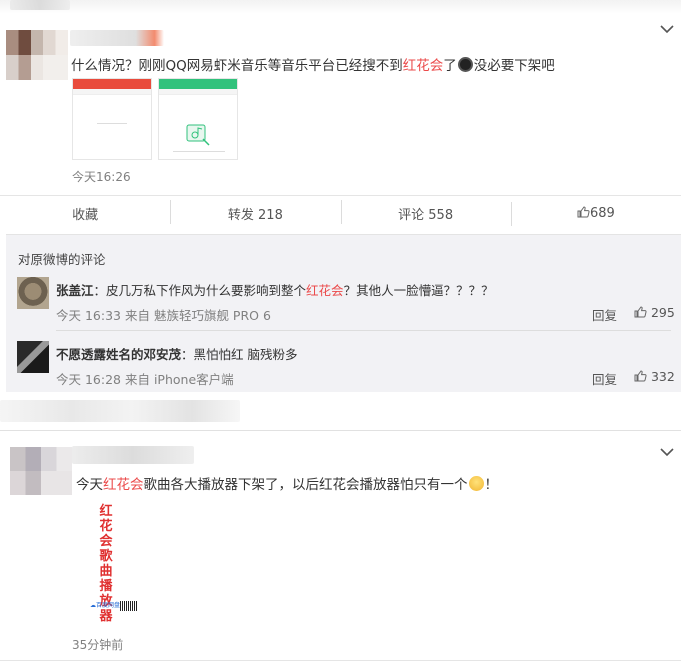 This screenshot has width=681, height=665. I want to click on comment-divider, so click(363, 330).